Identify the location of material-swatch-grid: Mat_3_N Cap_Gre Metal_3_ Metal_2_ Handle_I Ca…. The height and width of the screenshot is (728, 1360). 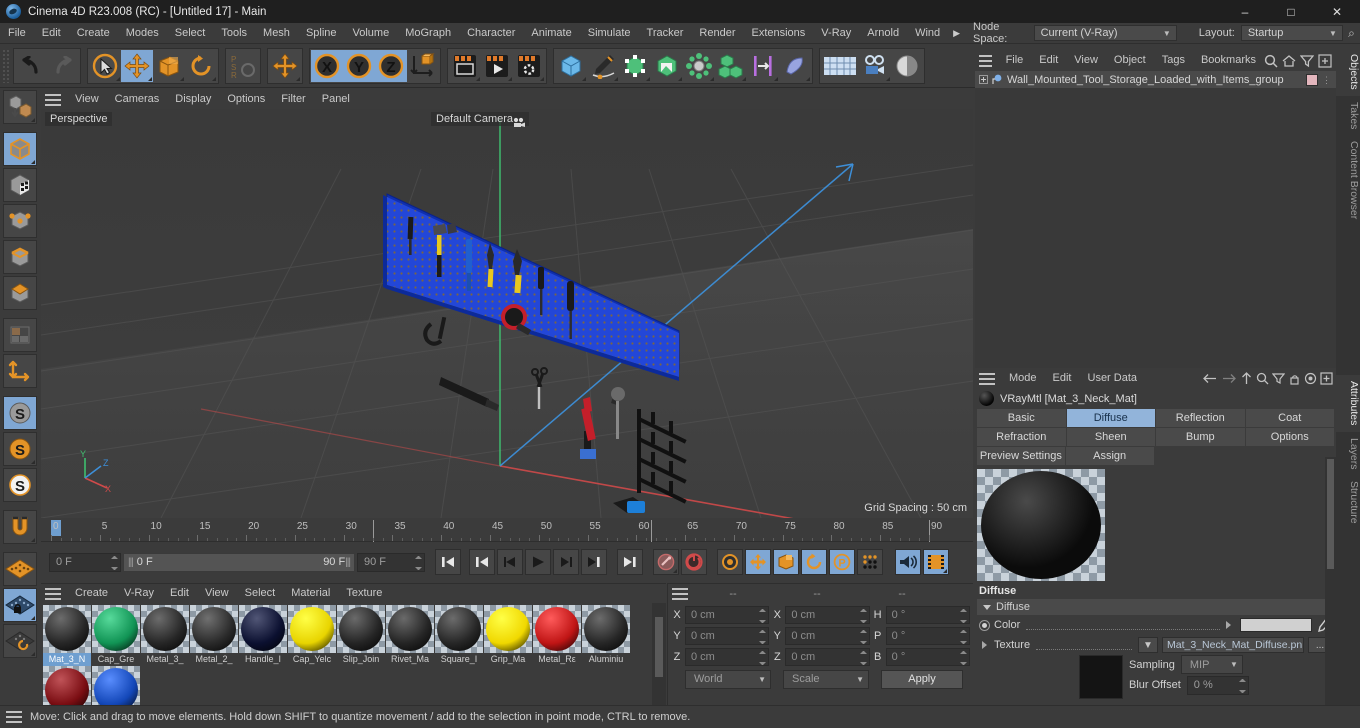
(346, 654).